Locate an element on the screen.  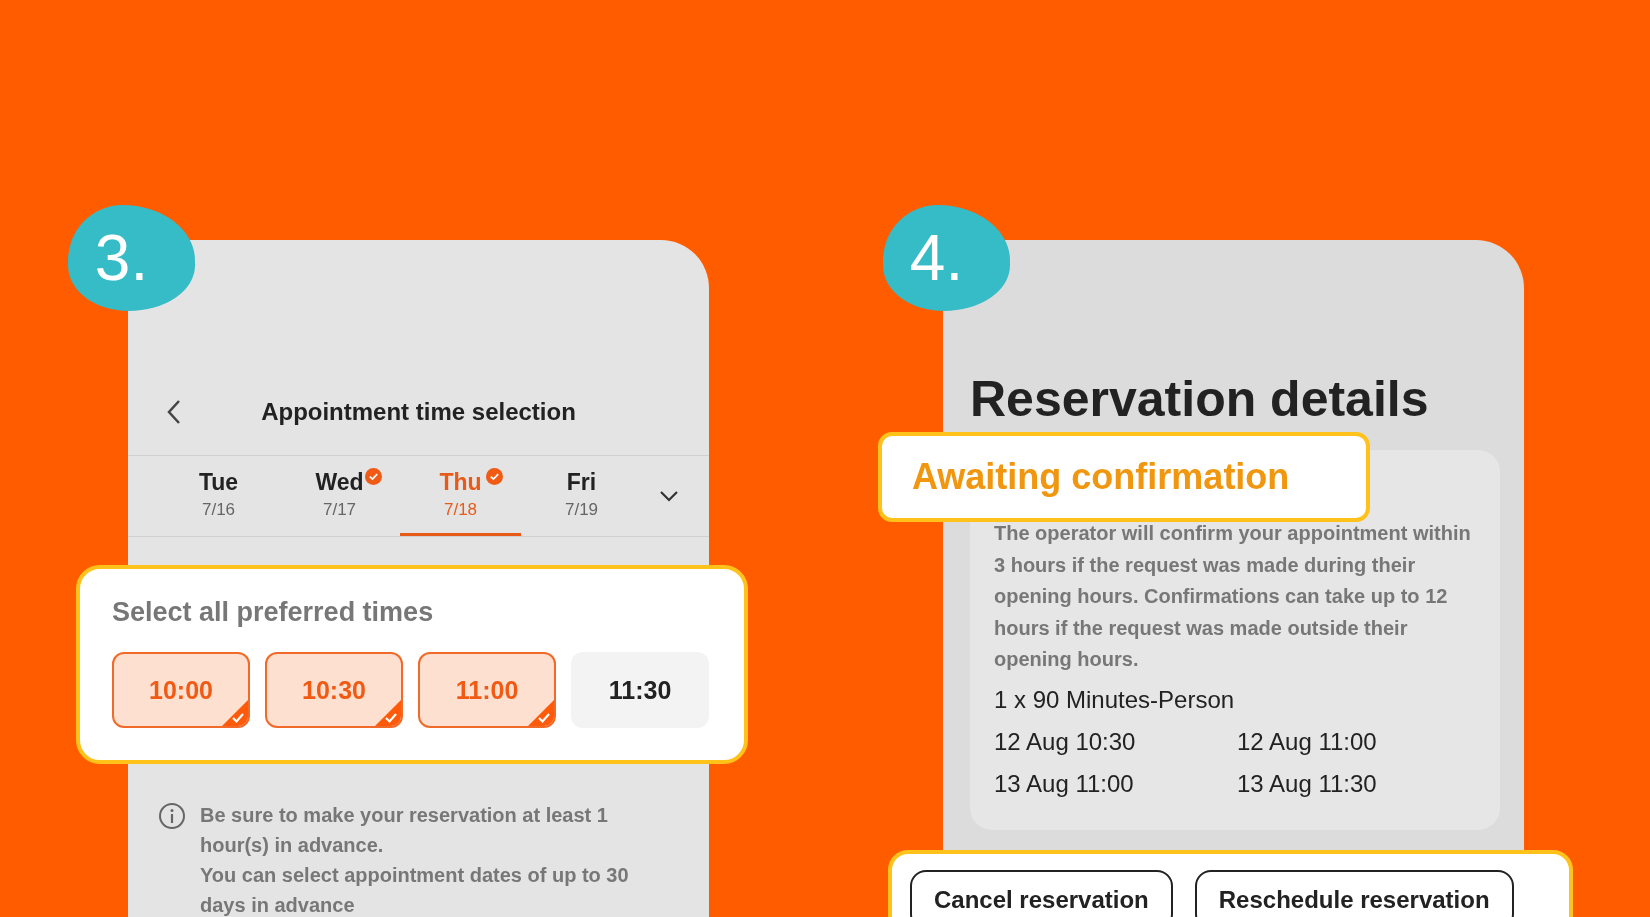
times-heading: Select all preferred times is located at coordinates (273, 612).